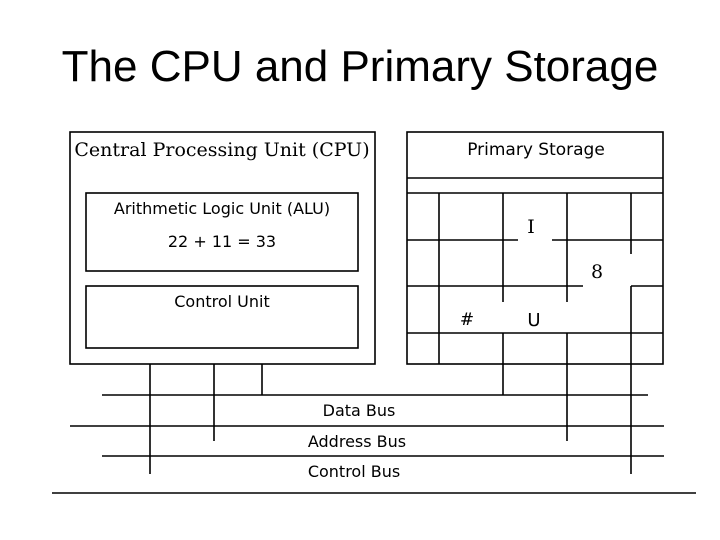 This screenshot has height=540, width=720. What do you see at coordinates (222, 301) in the screenshot?
I see `control-unit-label: Control Unit` at bounding box center [222, 301].